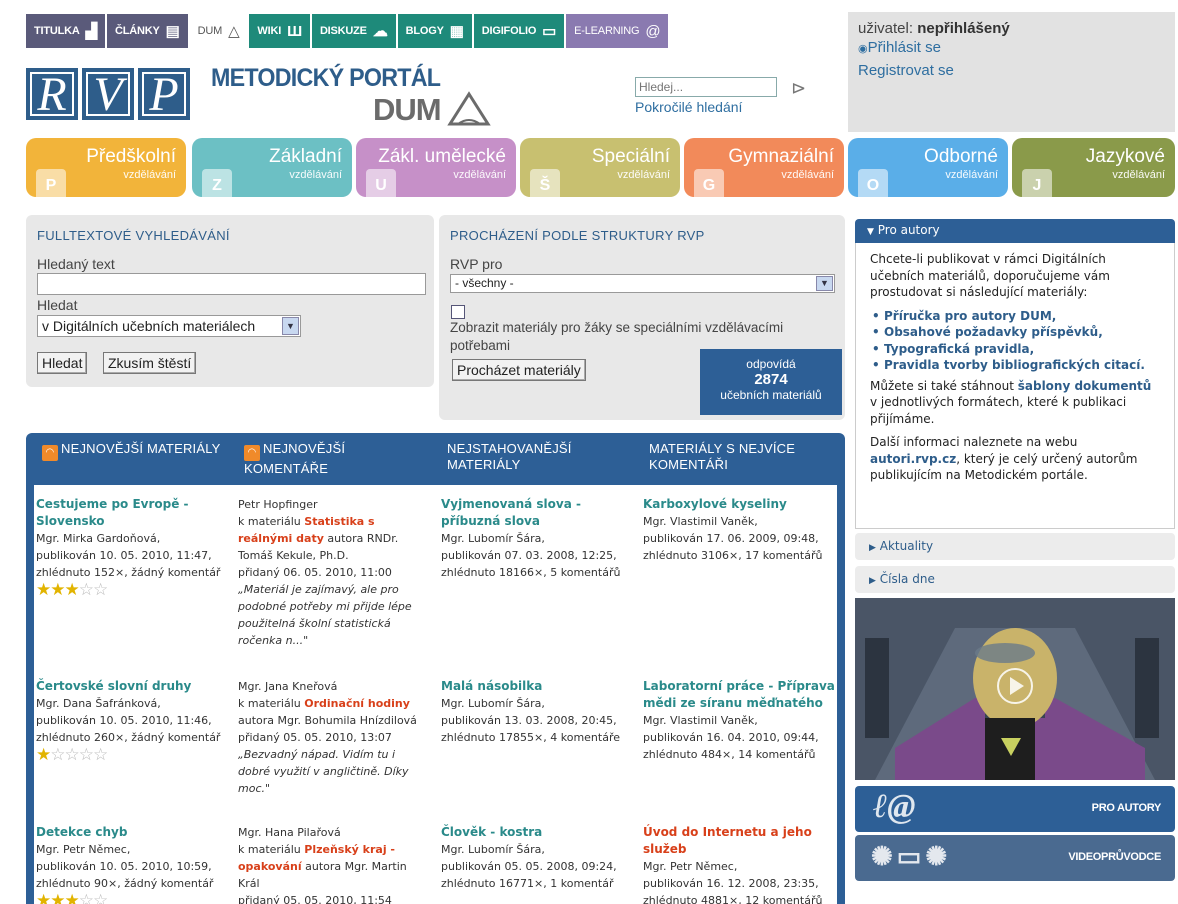  What do you see at coordinates (381, 183) in the screenshot?
I see `category-letter-icon: U` at bounding box center [381, 183].